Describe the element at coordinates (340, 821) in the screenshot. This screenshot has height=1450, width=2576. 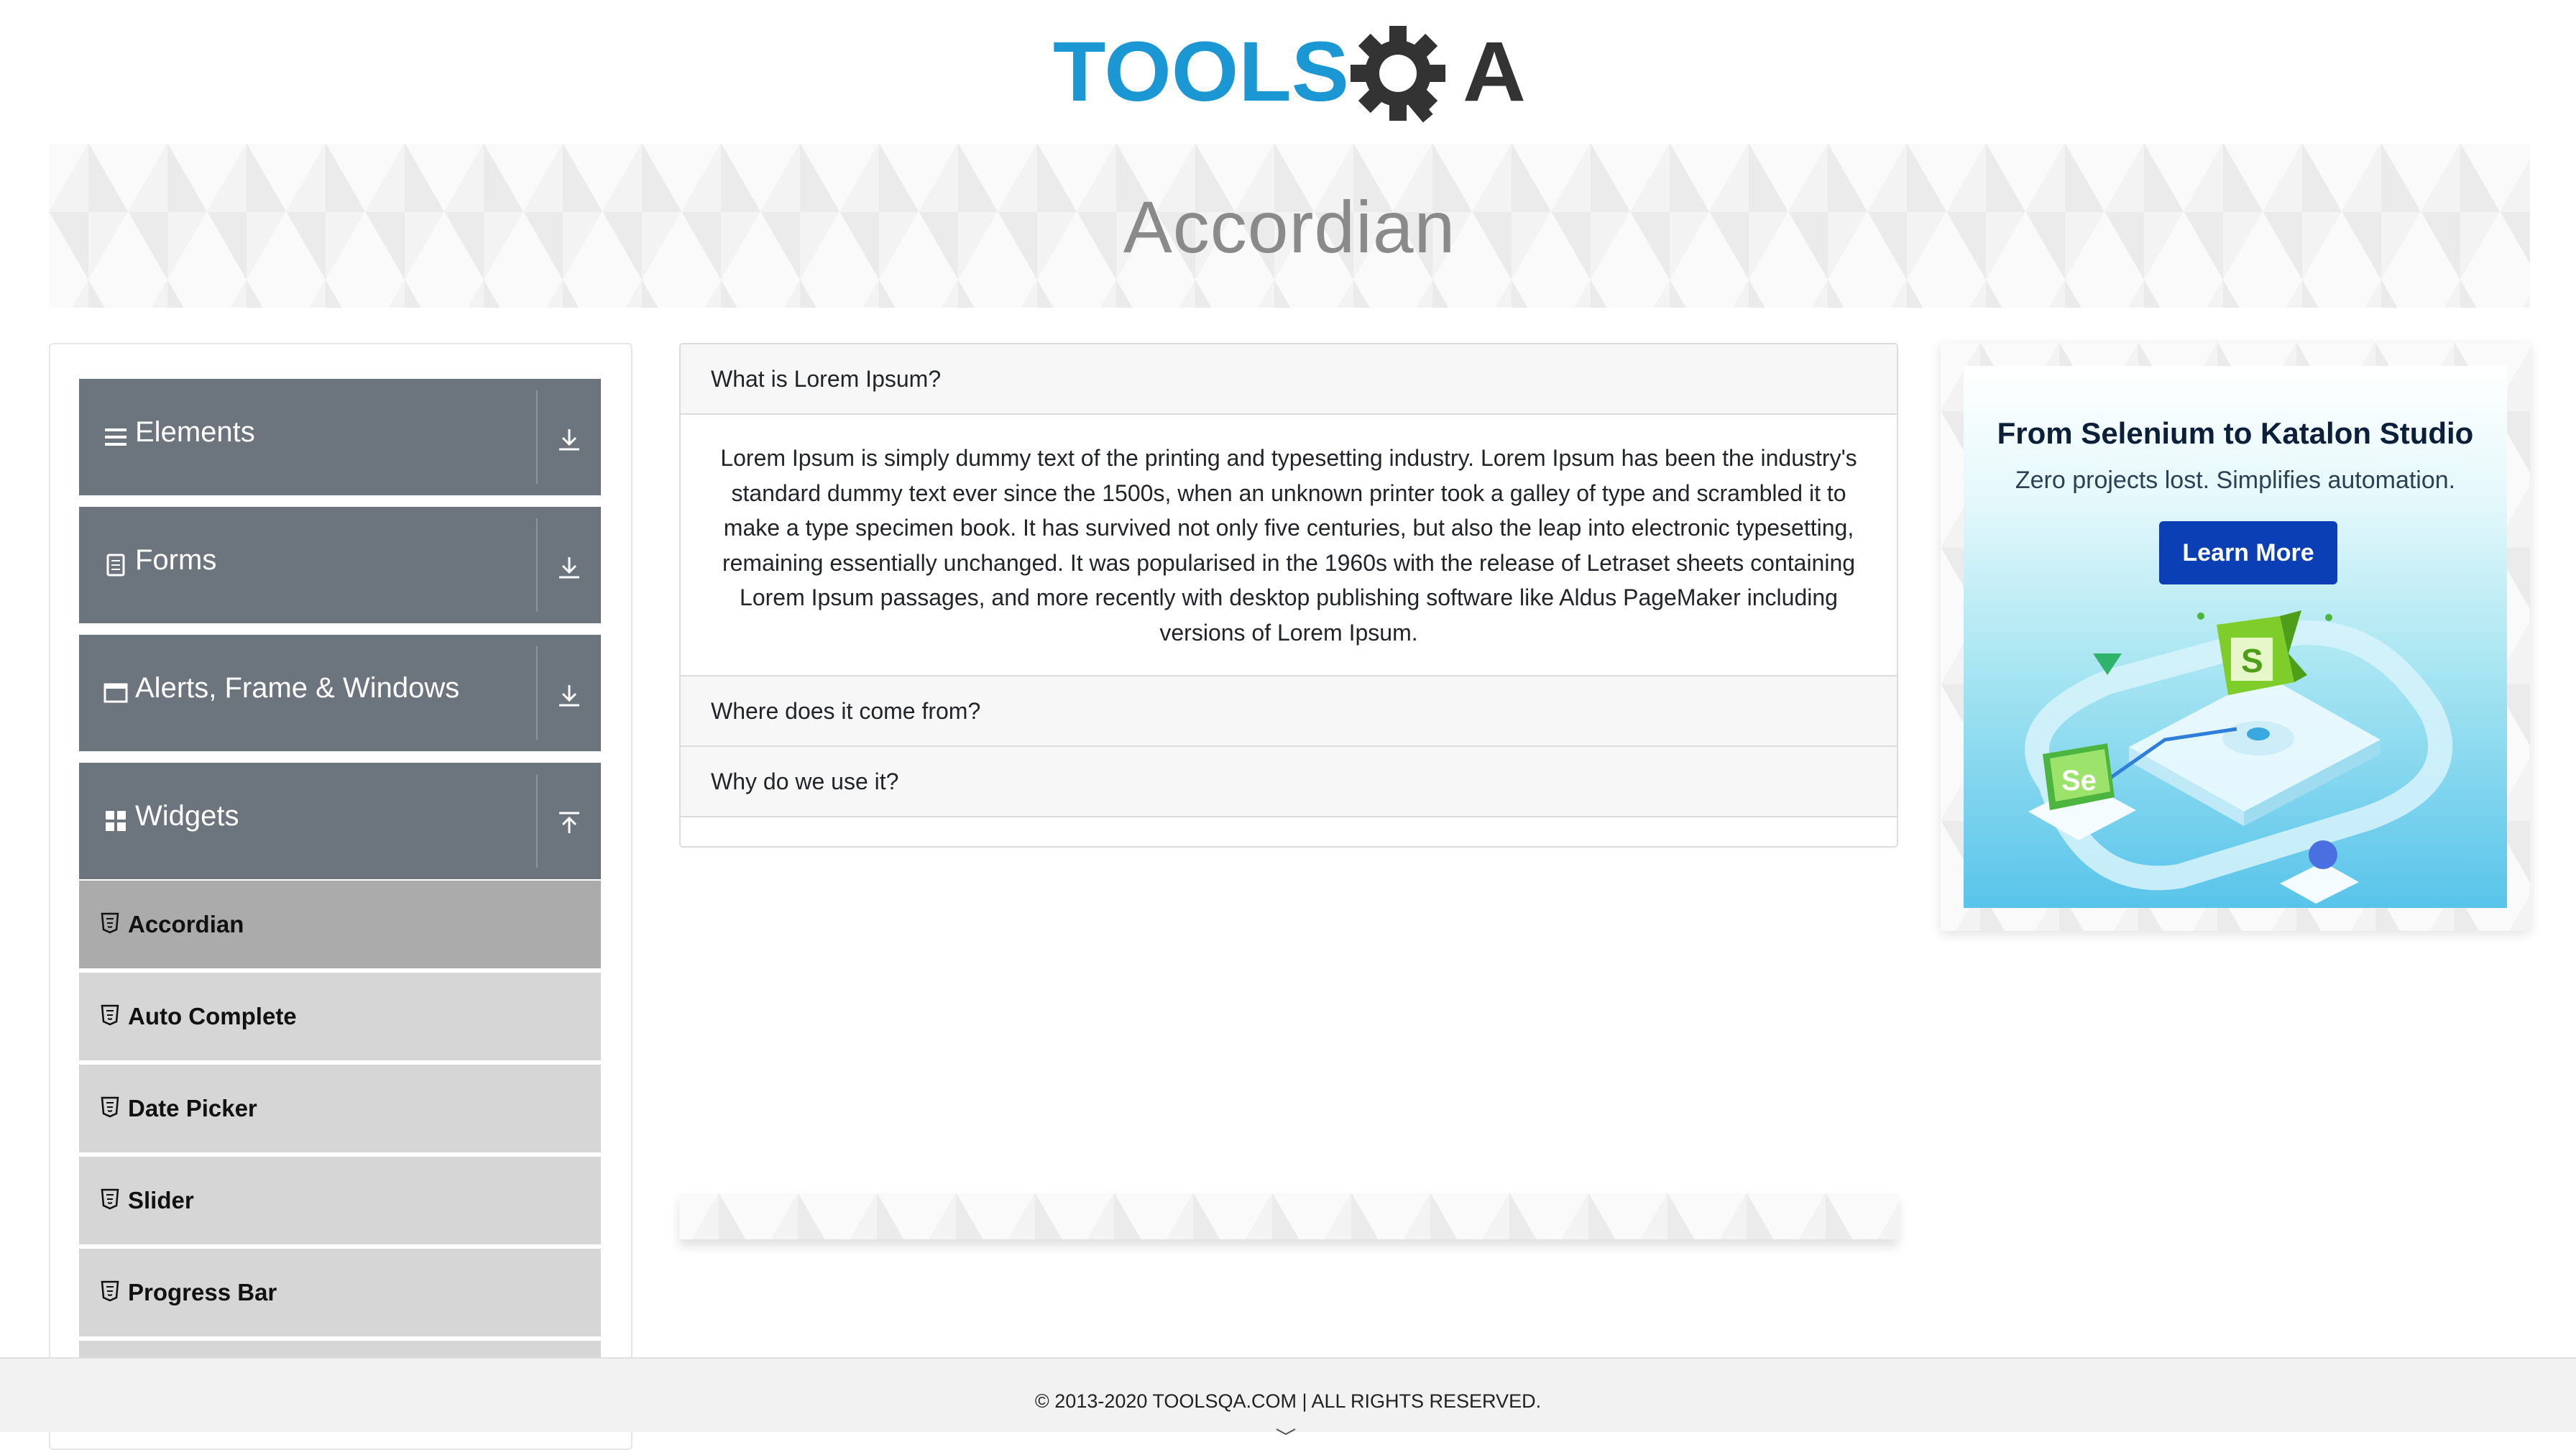
I see `sidebar-group-widgets: Widgets` at that location.